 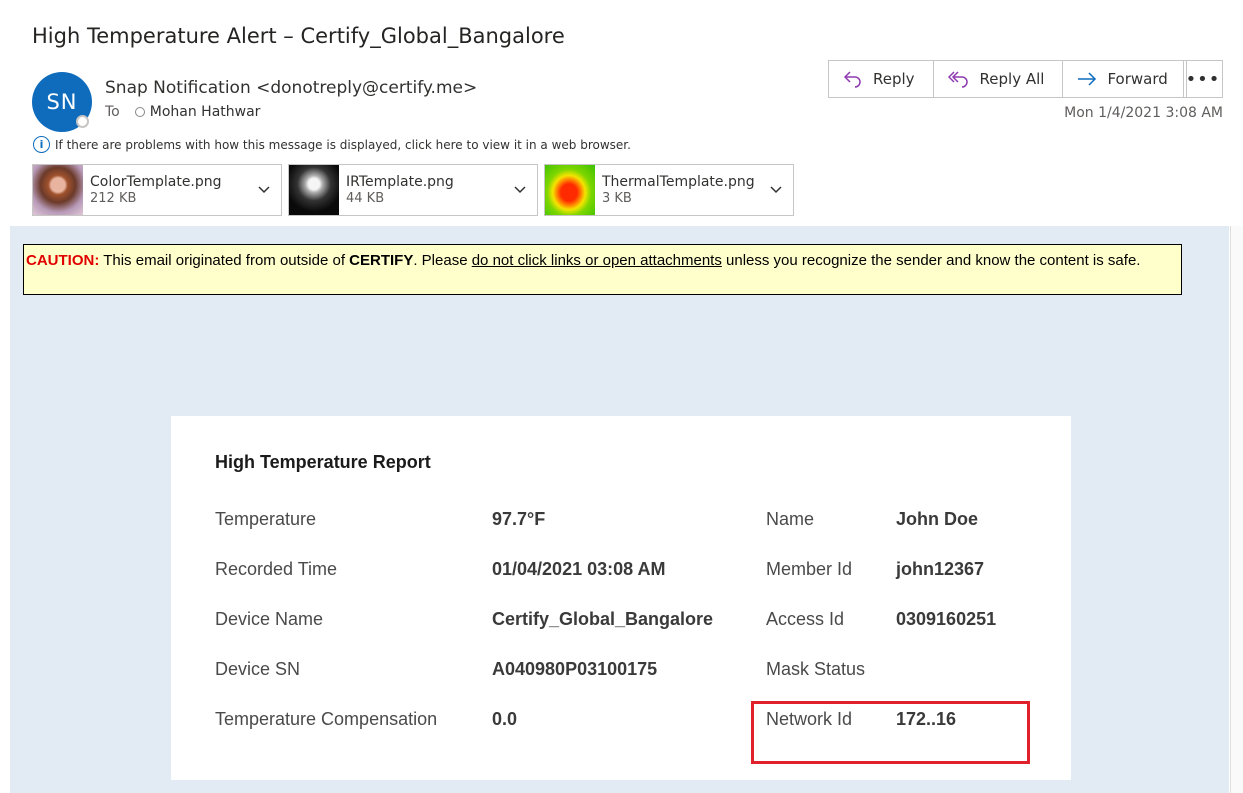 What do you see at coordinates (505, 719) in the screenshot?
I see `field-value-temperature-compensation: 0.0` at bounding box center [505, 719].